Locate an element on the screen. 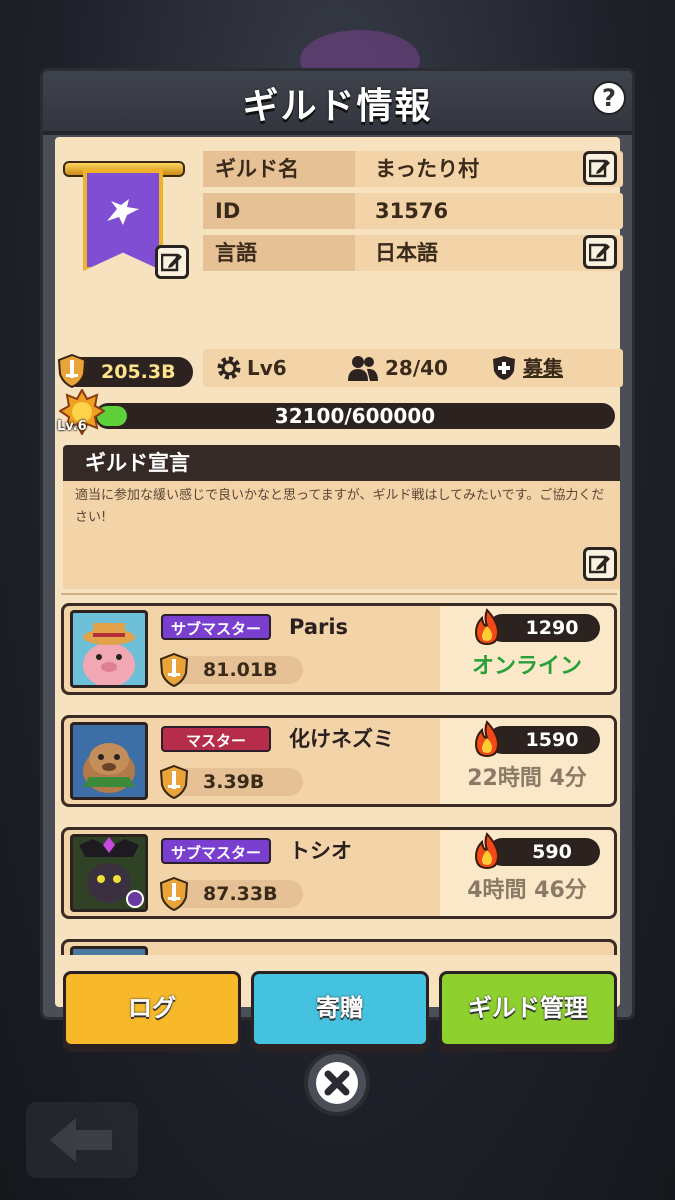  back-arrow-icon is located at coordinates (81, 1140).